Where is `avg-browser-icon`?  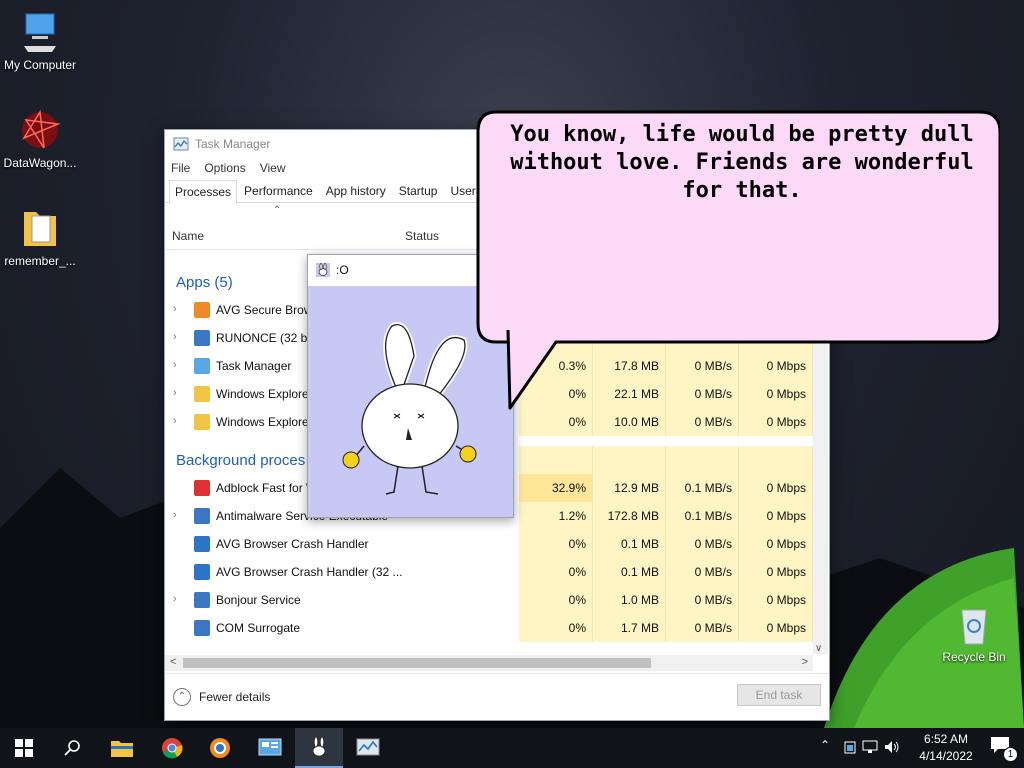 avg-browser-icon is located at coordinates (202, 310).